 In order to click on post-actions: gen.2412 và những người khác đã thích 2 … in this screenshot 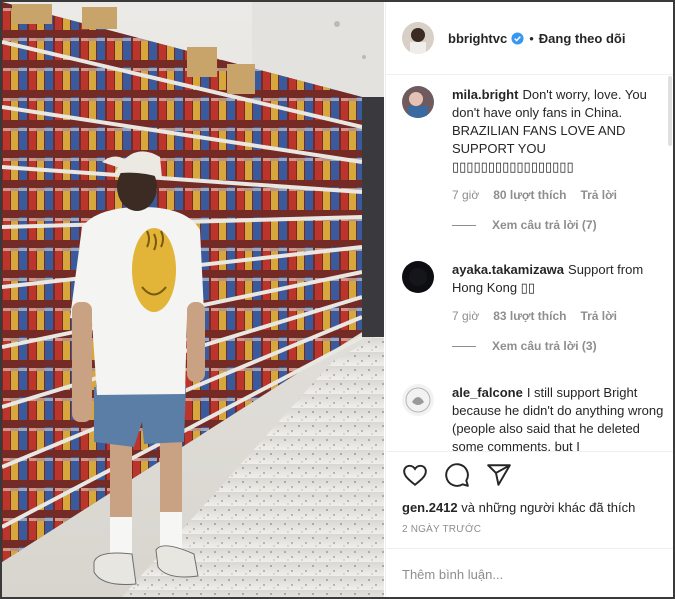, I will do `click(529, 524)`.